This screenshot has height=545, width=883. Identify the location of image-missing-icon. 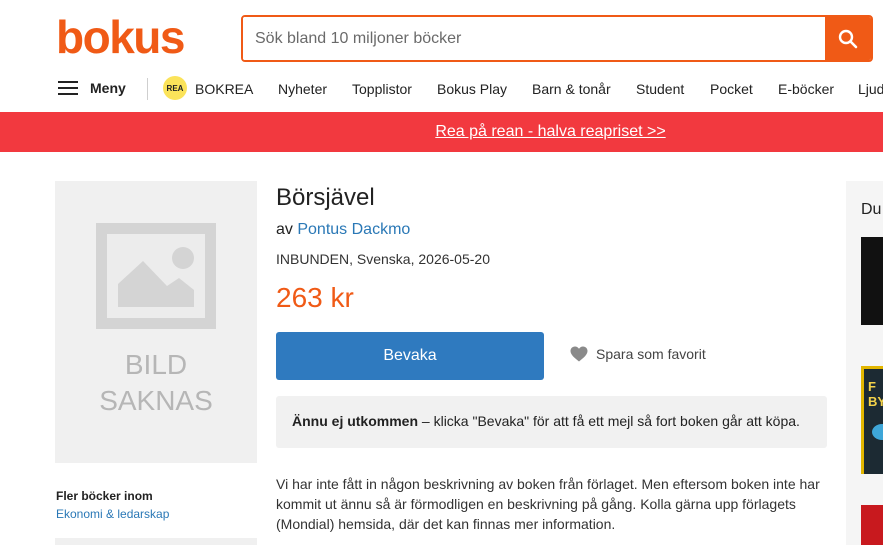
(156, 276).